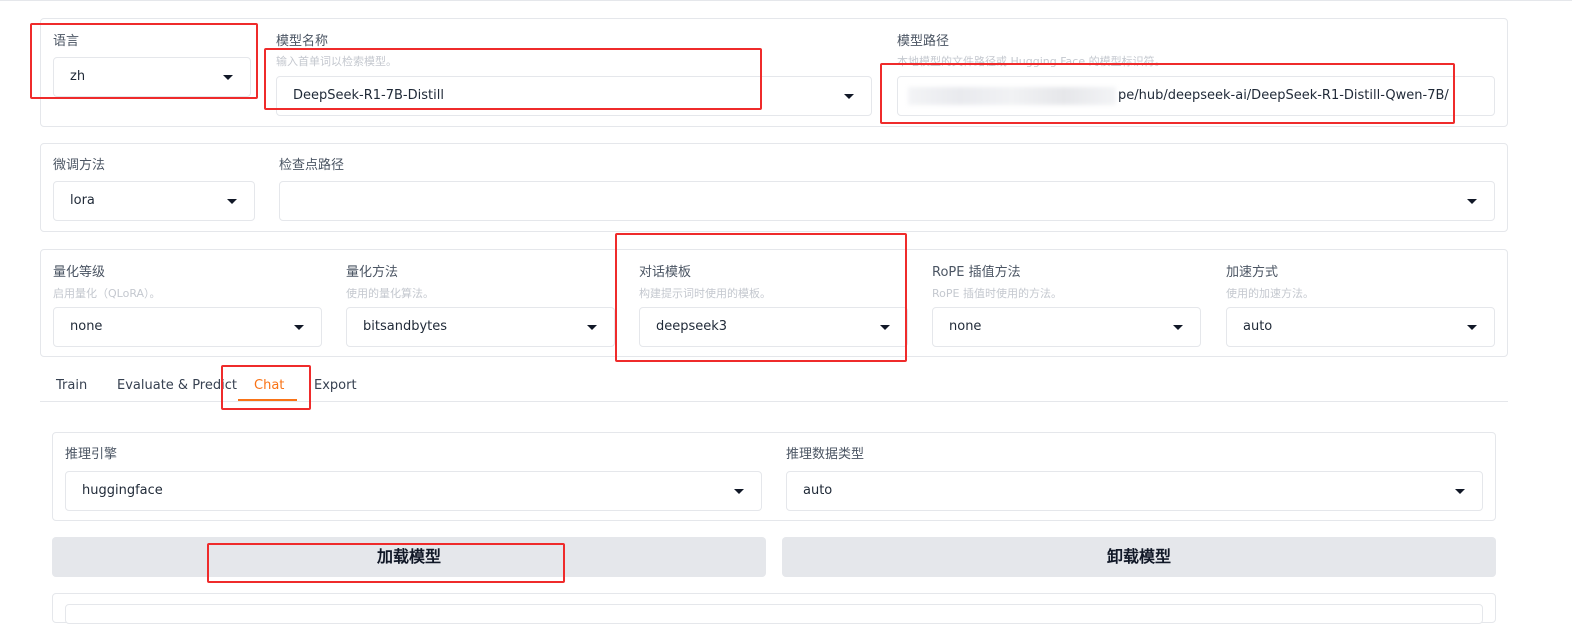  What do you see at coordinates (82, 200) in the screenshot?
I see `finetune-method-value: lora` at bounding box center [82, 200].